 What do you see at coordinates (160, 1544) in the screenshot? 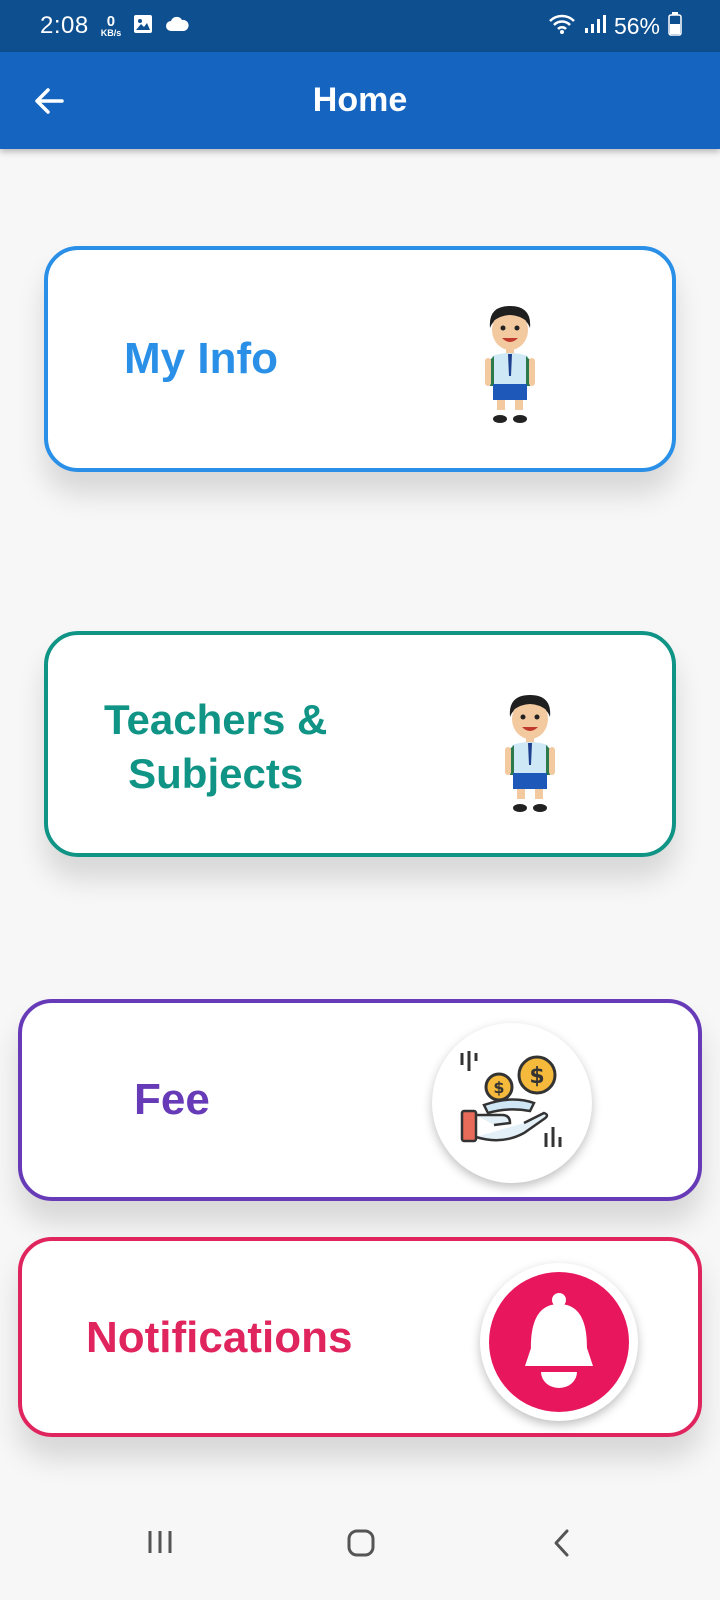
I see `recent-apps-icon` at bounding box center [160, 1544].